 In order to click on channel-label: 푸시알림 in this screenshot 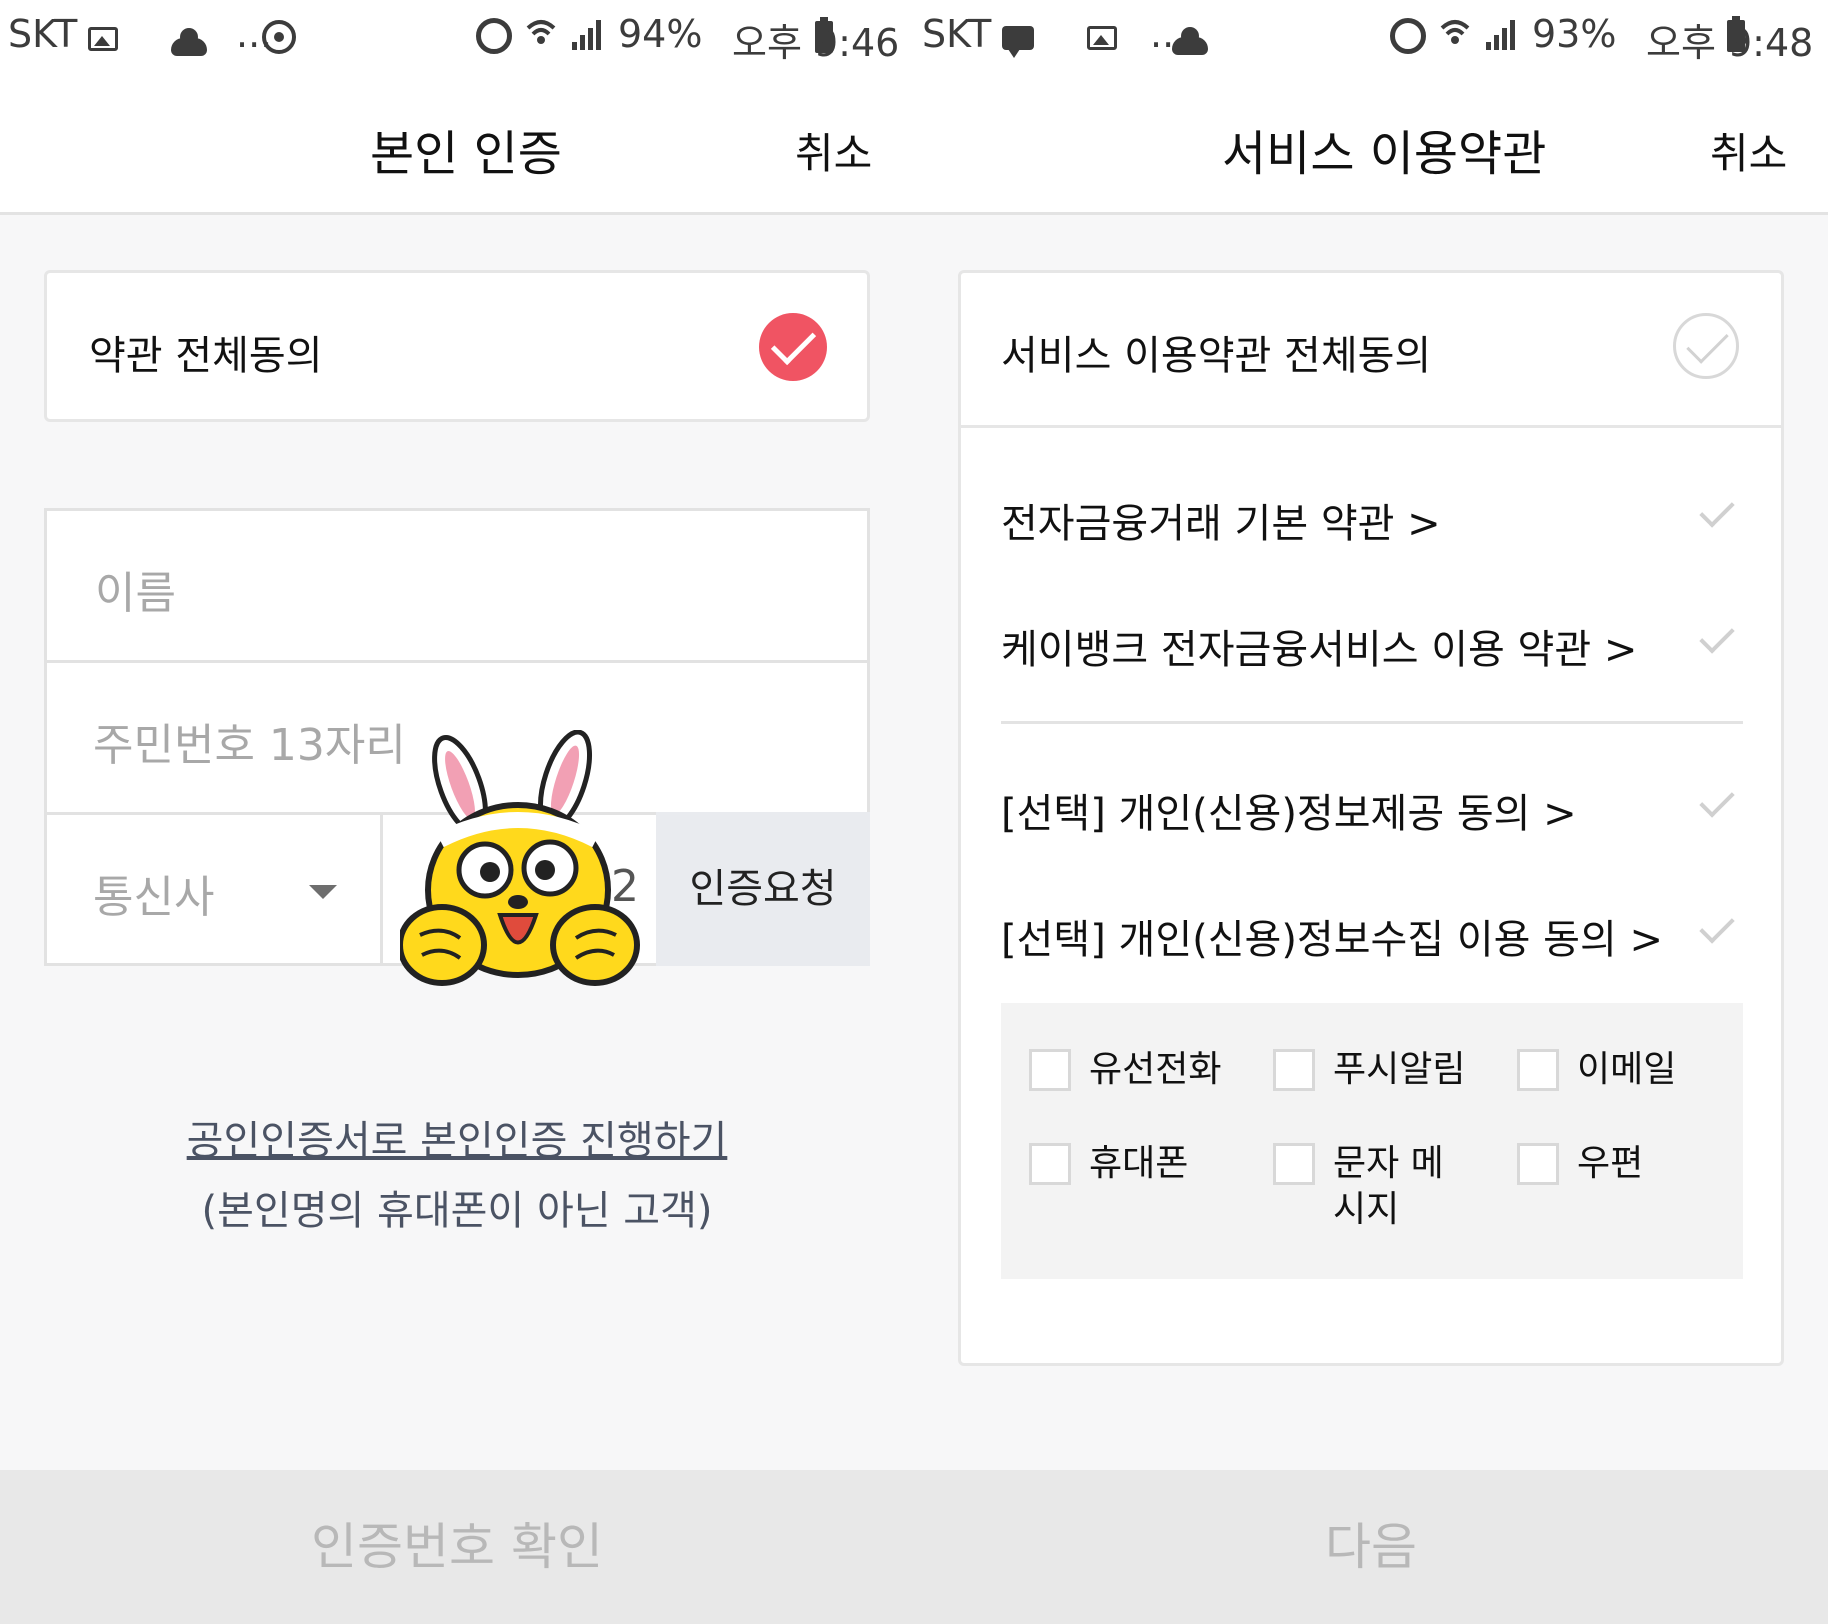, I will do `click(1399, 1069)`.